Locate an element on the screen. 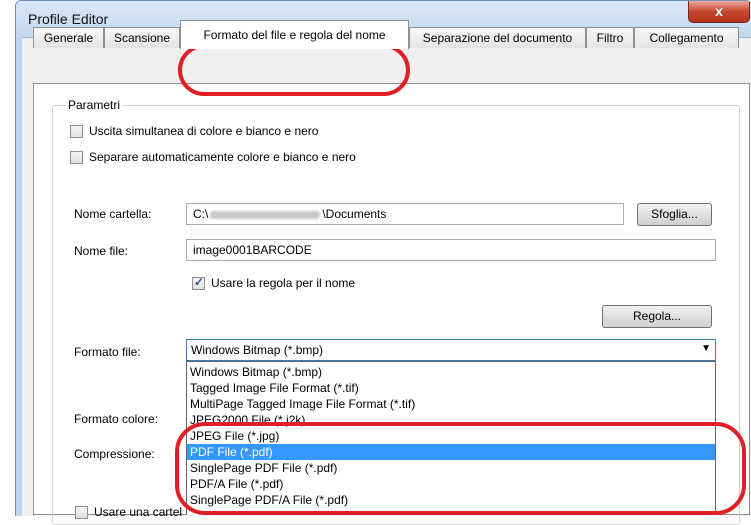 This screenshot has width=751, height=525. redacted-username is located at coordinates (265, 214).